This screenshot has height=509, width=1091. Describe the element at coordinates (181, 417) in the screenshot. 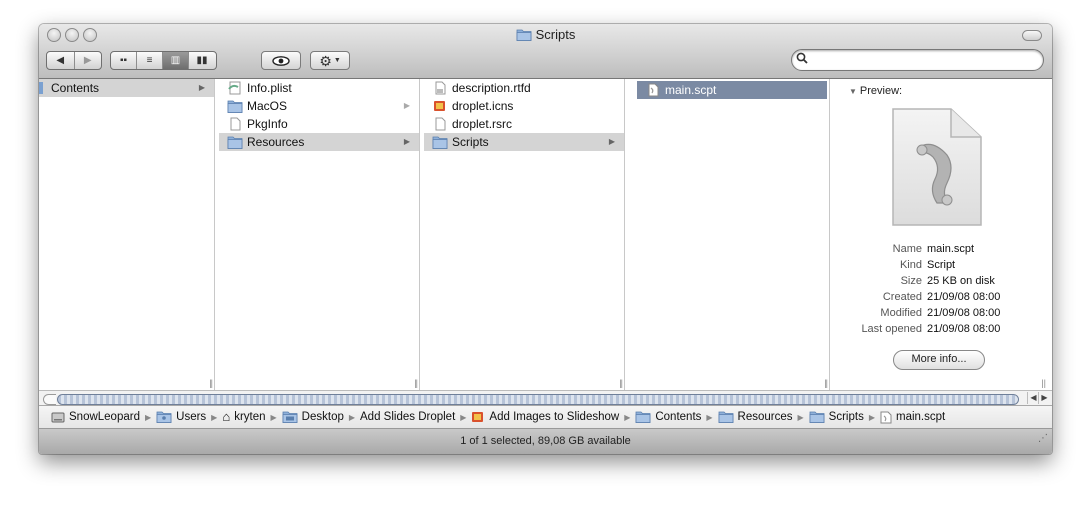

I see `path-item-users: Users` at that location.